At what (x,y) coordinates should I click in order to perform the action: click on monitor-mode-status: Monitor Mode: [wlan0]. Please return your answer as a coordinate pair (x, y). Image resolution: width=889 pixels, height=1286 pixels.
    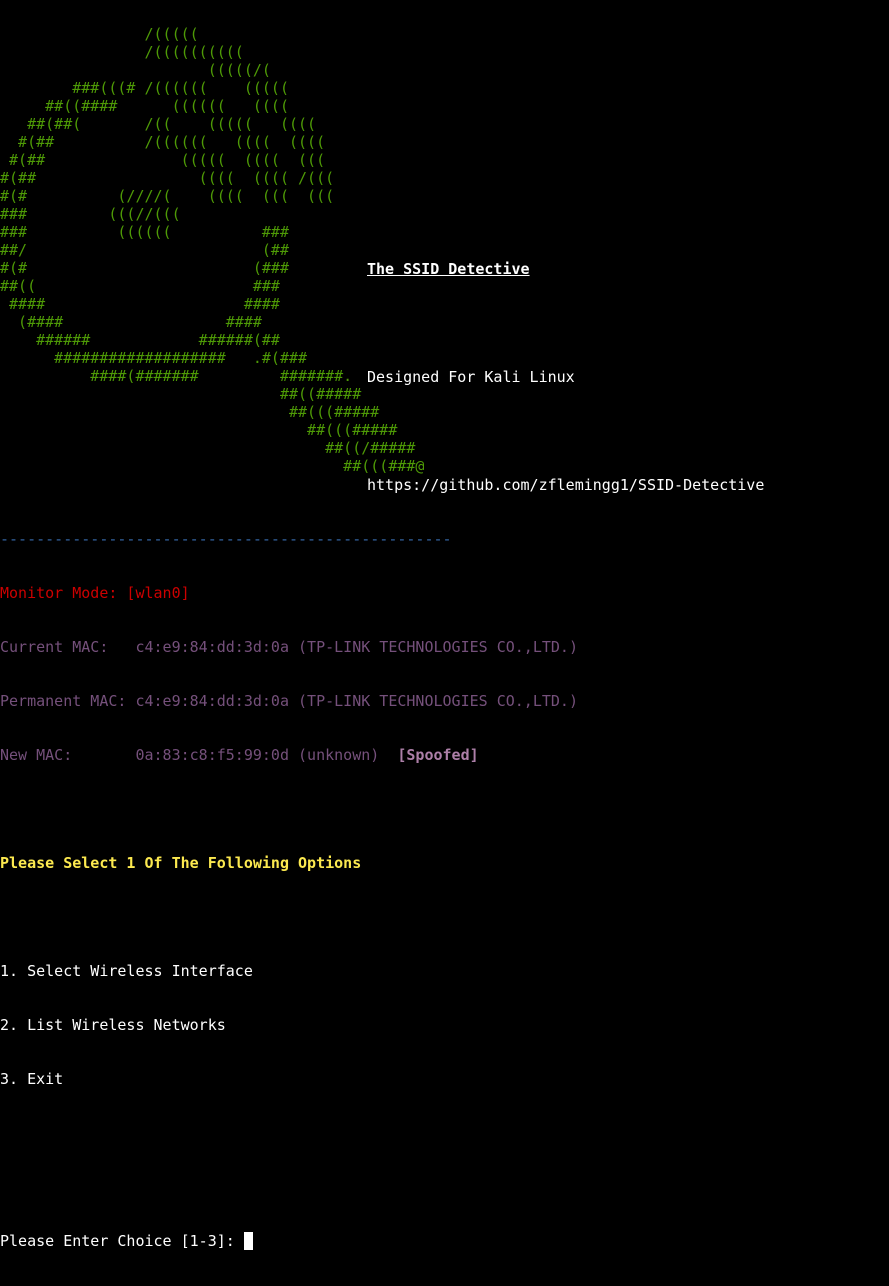
    Looking at the image, I should click on (95, 593).